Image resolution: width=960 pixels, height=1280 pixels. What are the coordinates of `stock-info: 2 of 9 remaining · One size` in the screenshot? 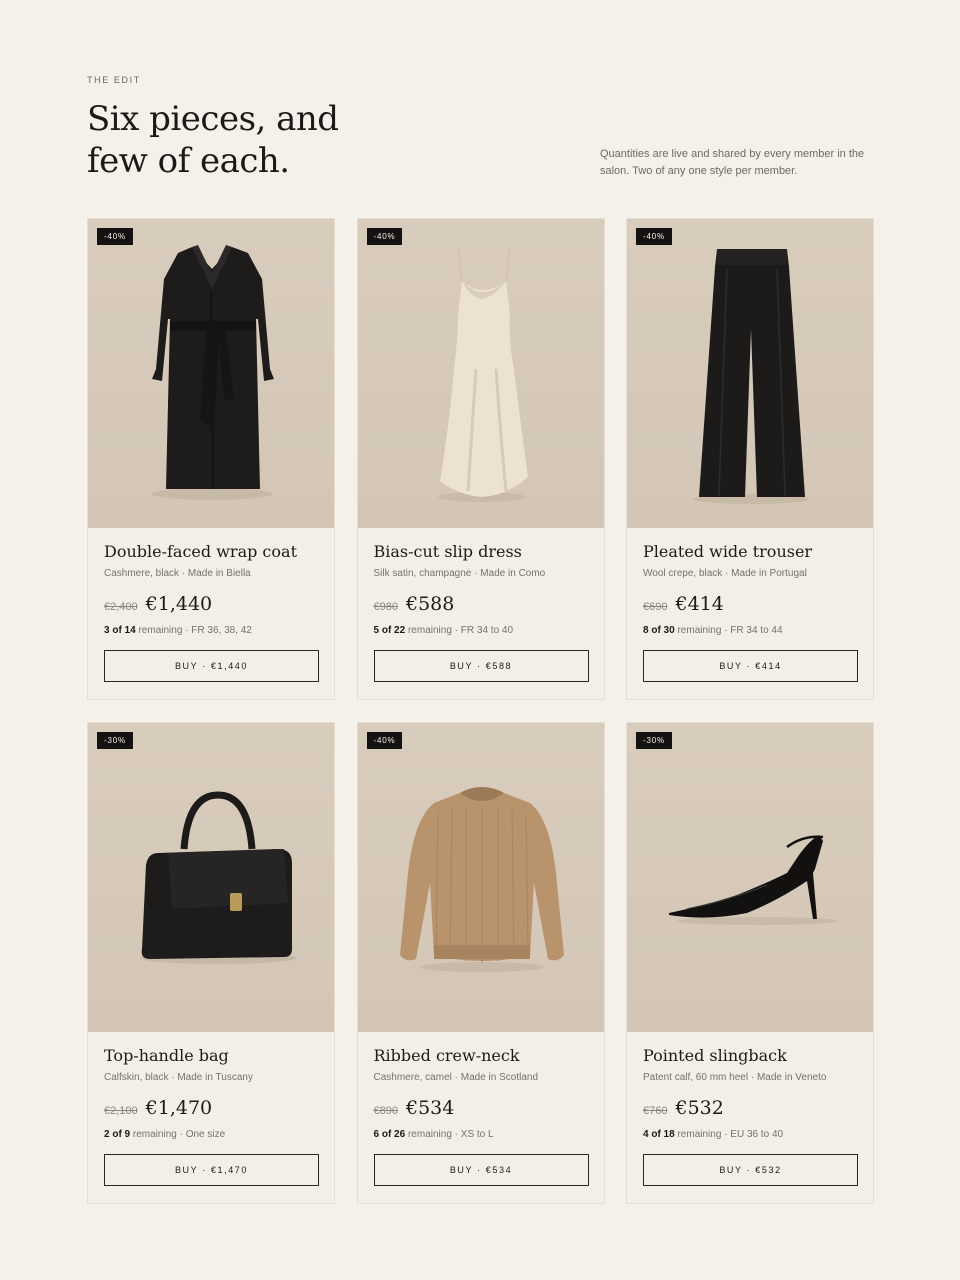 It's located at (211, 1134).